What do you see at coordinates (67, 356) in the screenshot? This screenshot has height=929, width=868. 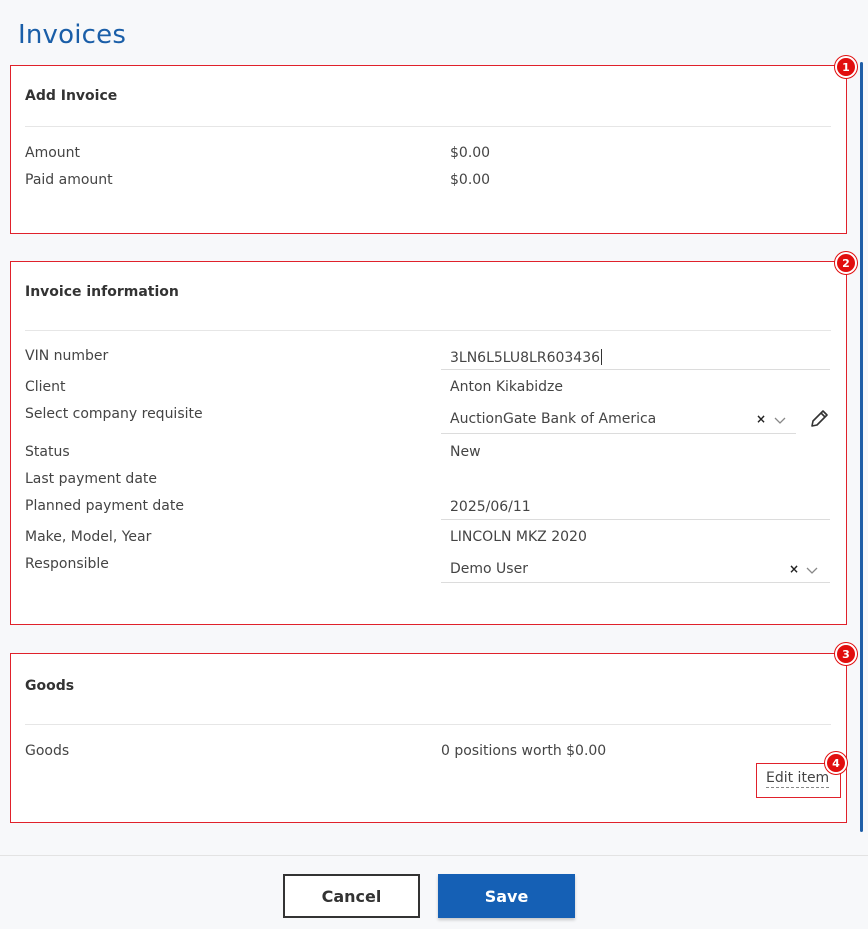 I see `vin-label: VIN number` at bounding box center [67, 356].